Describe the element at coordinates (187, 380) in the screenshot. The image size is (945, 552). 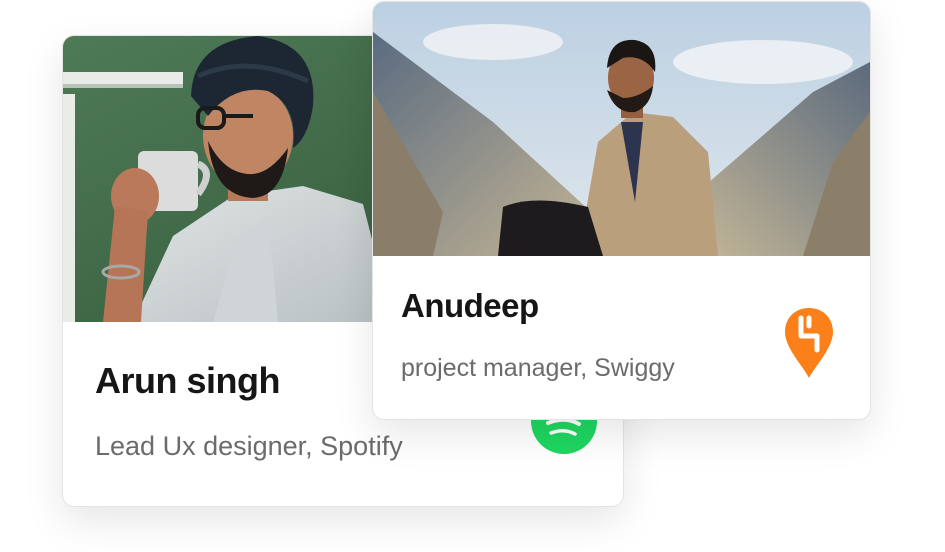
I see `profile-name: Arun singh` at that location.